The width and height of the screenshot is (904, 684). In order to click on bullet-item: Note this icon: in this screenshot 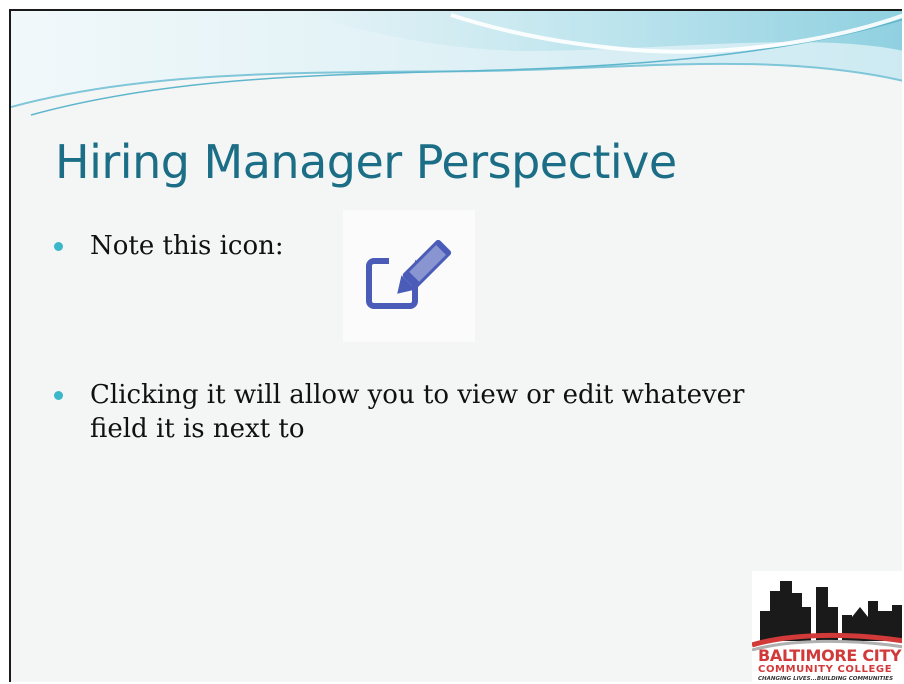, I will do `click(184, 249)`.